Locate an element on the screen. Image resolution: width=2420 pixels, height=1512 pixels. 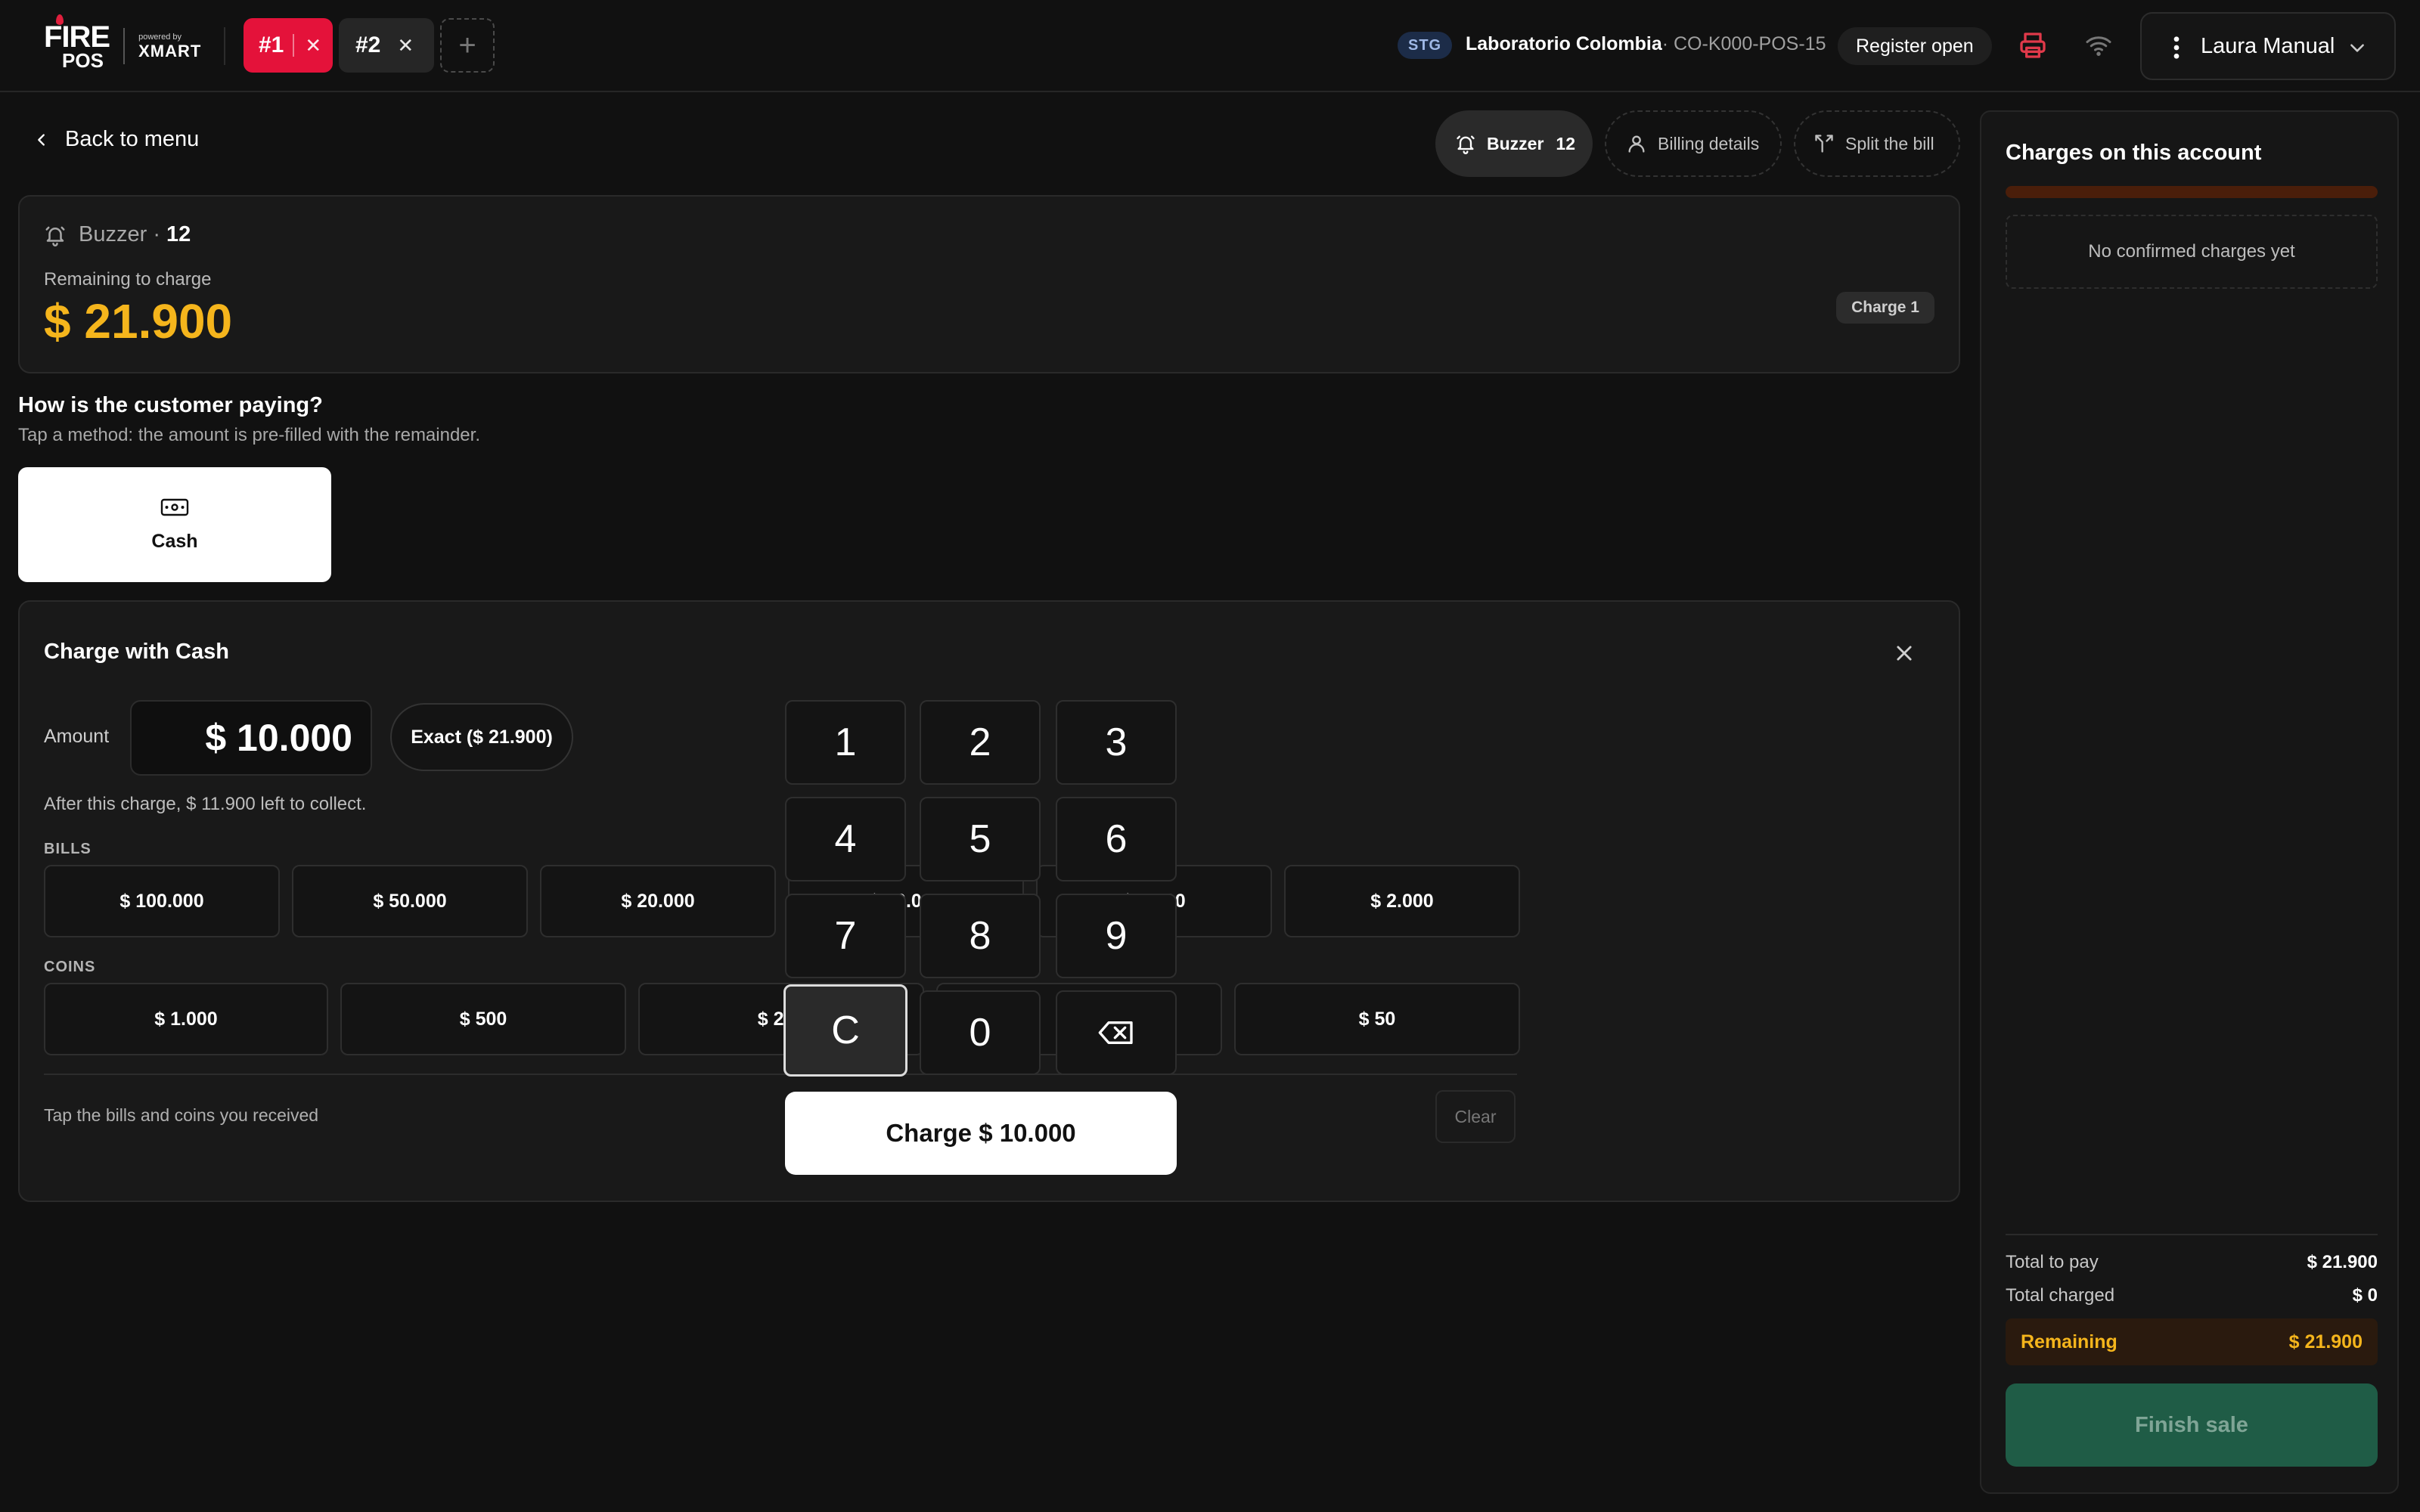
clear-button: Clear is located at coordinates (1475, 1116).